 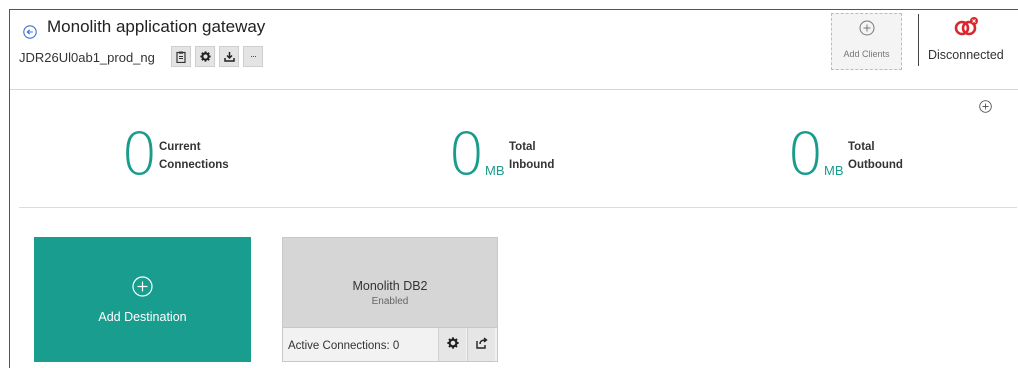 I want to click on destination-share-button, so click(x=481, y=344).